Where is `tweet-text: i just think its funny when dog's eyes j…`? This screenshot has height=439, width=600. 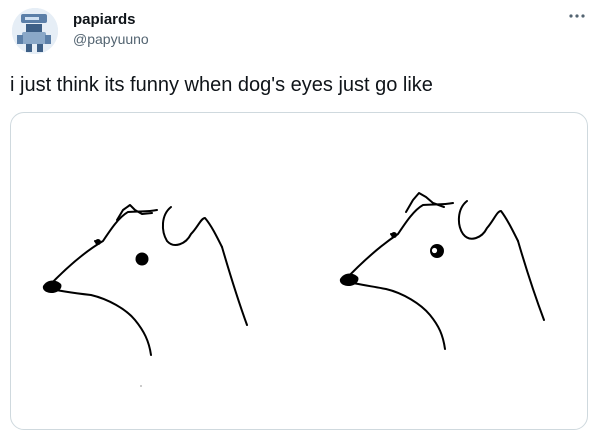 tweet-text: i just think its funny when dog's eyes j… is located at coordinates (221, 85).